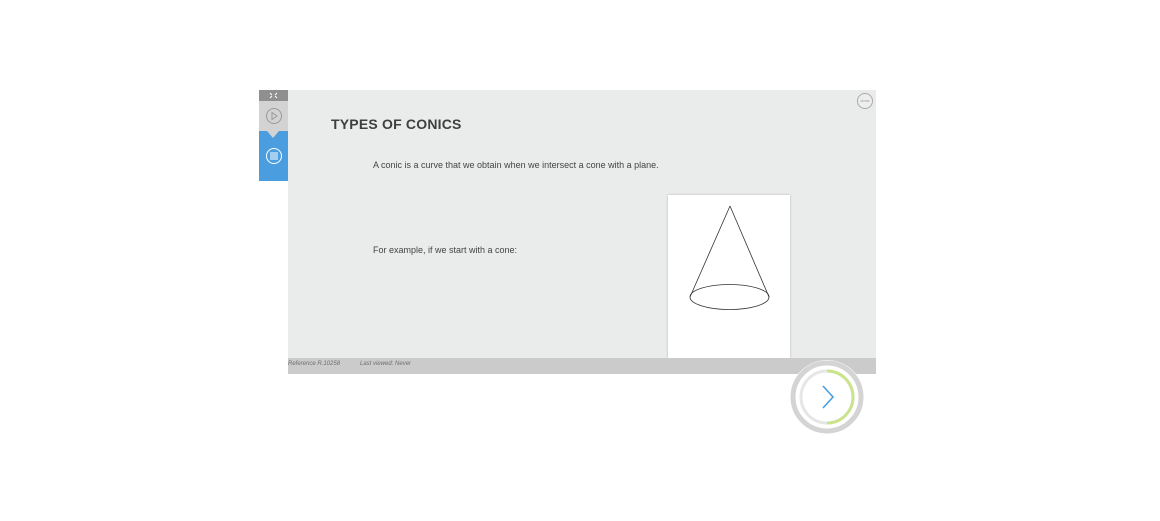 Image resolution: width=1160 pixels, height=521 pixels. Describe the element at coordinates (445, 250) in the screenshot. I see `example-text: For example, if we start with a cone:` at that location.